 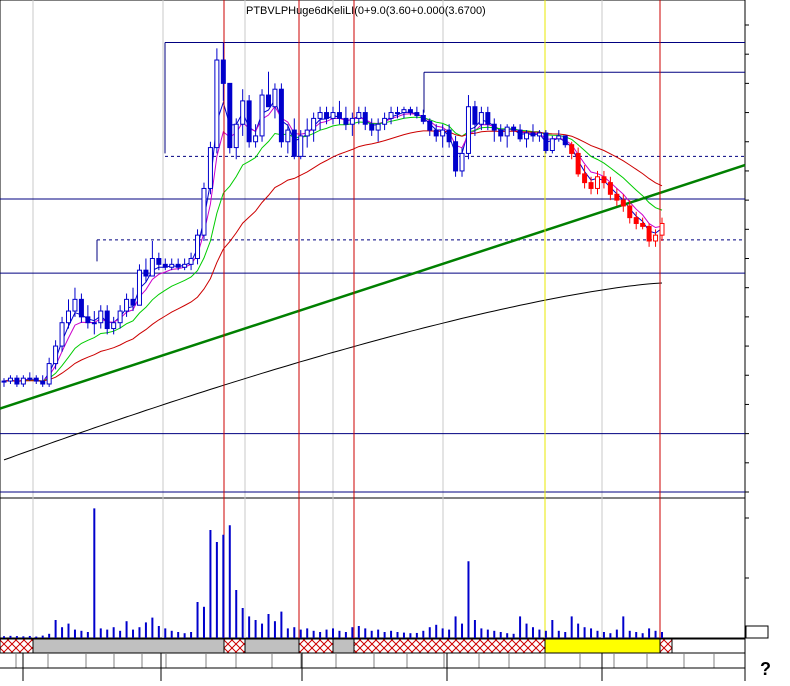 What do you see at coordinates (765, 669) in the screenshot?
I see `help-glyph: ?` at bounding box center [765, 669].